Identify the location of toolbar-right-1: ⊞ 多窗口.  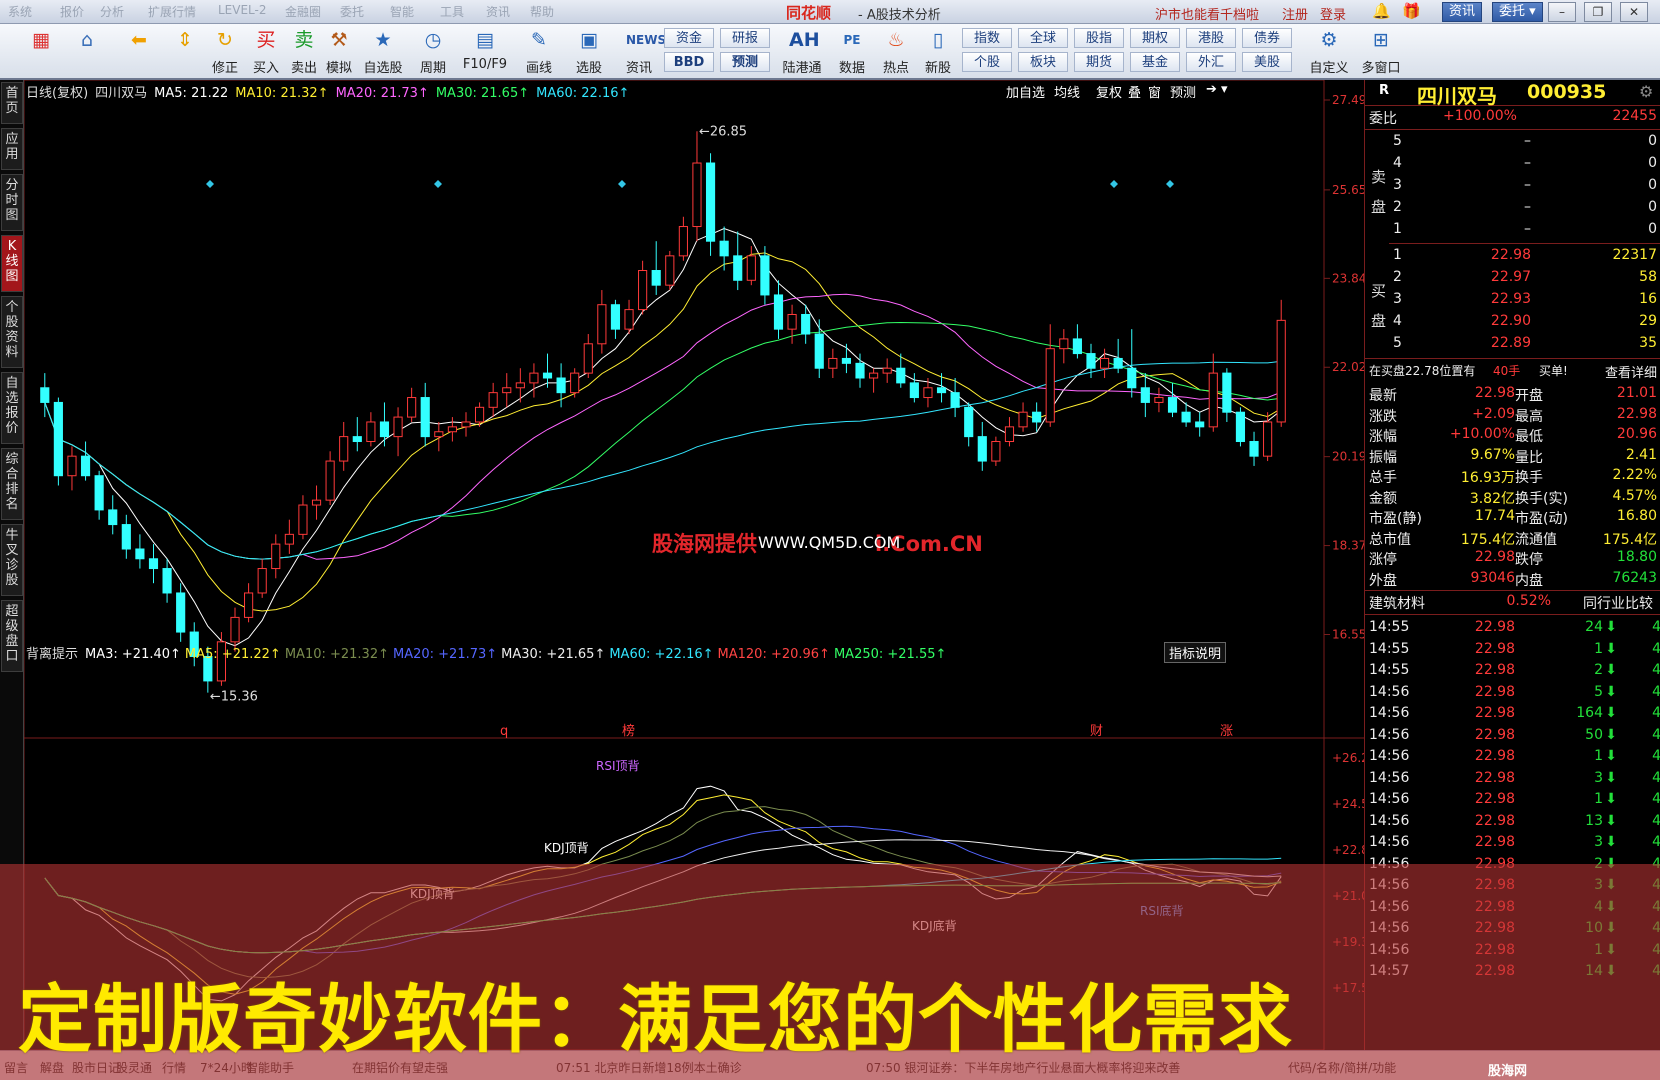
(1381, 51).